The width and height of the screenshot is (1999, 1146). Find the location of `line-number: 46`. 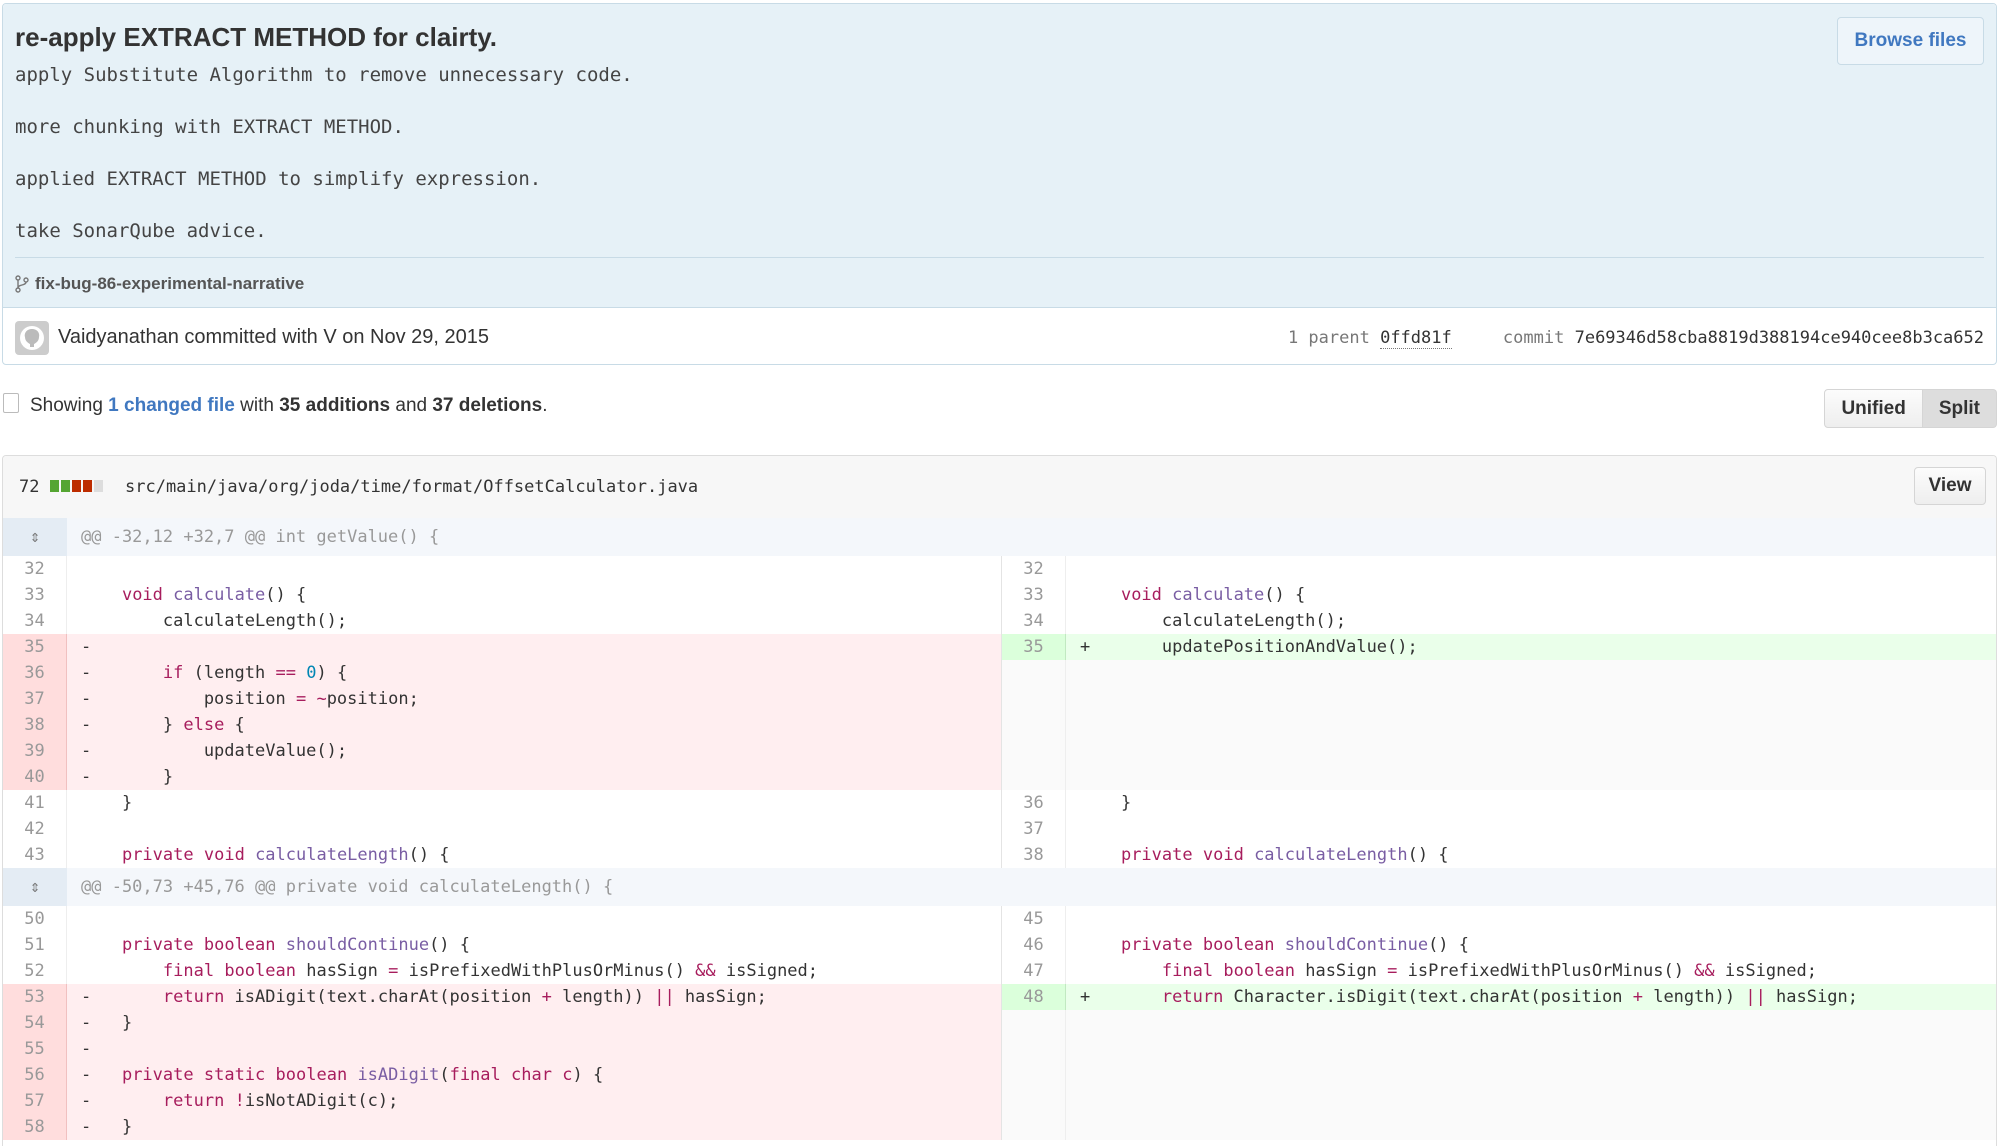

line-number: 46 is located at coordinates (1034, 945).